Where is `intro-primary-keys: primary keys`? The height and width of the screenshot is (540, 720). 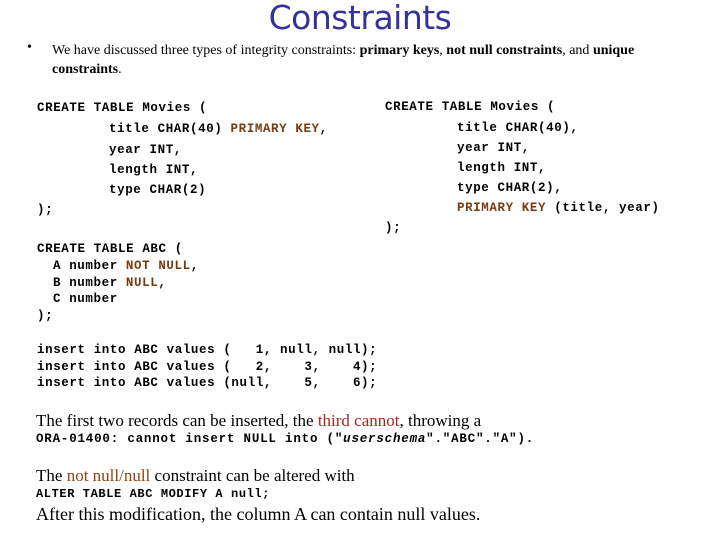
intro-primary-keys: primary keys is located at coordinates (399, 50).